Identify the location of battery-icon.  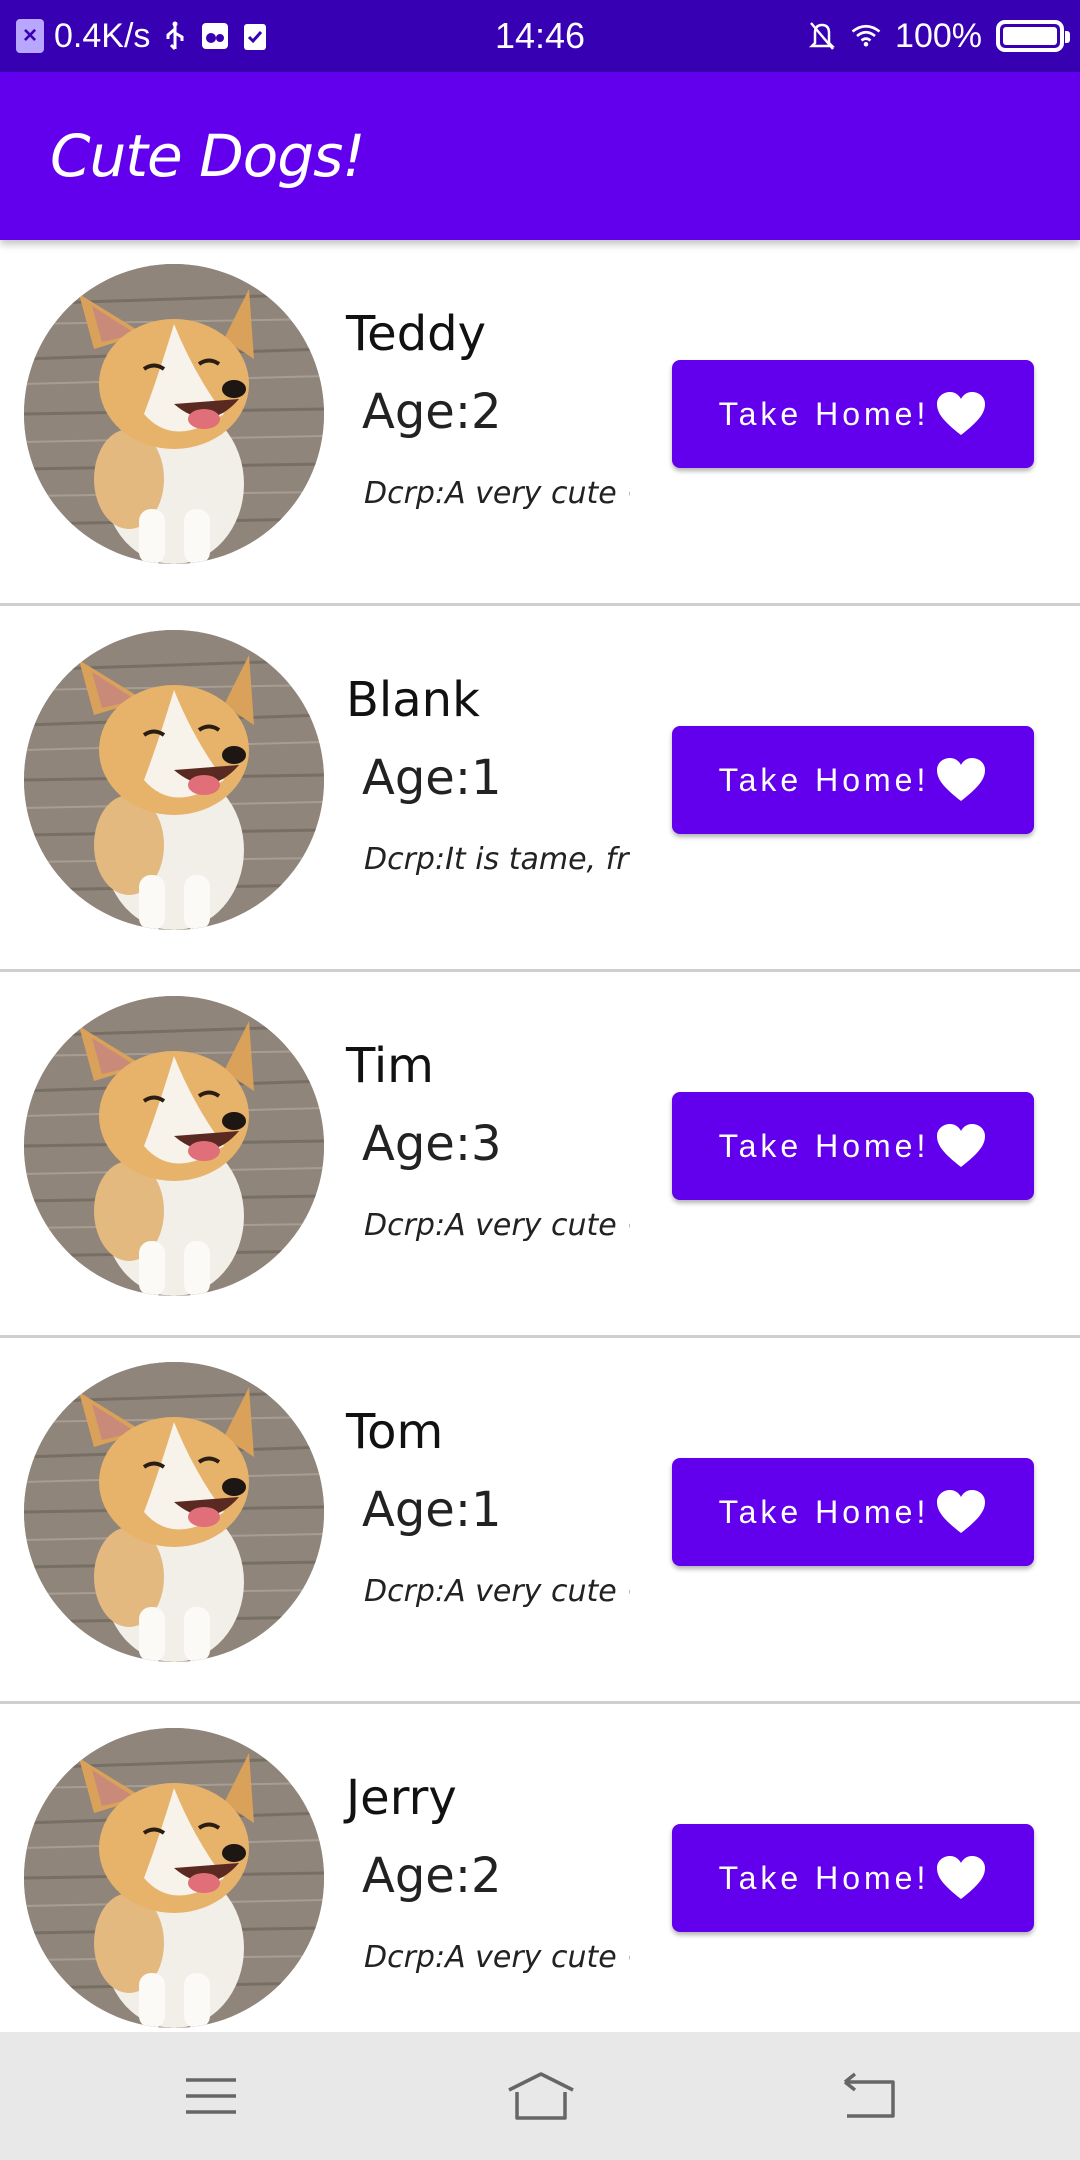
(1033, 36).